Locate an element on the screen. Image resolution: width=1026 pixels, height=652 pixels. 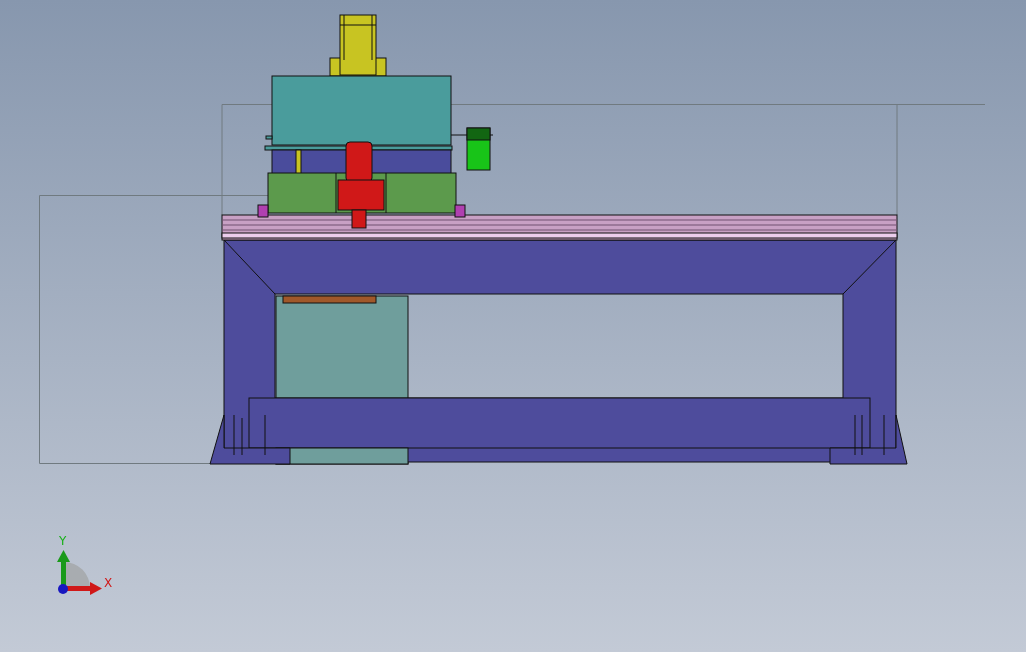
x-axis-label: X is located at coordinates (108, 583).